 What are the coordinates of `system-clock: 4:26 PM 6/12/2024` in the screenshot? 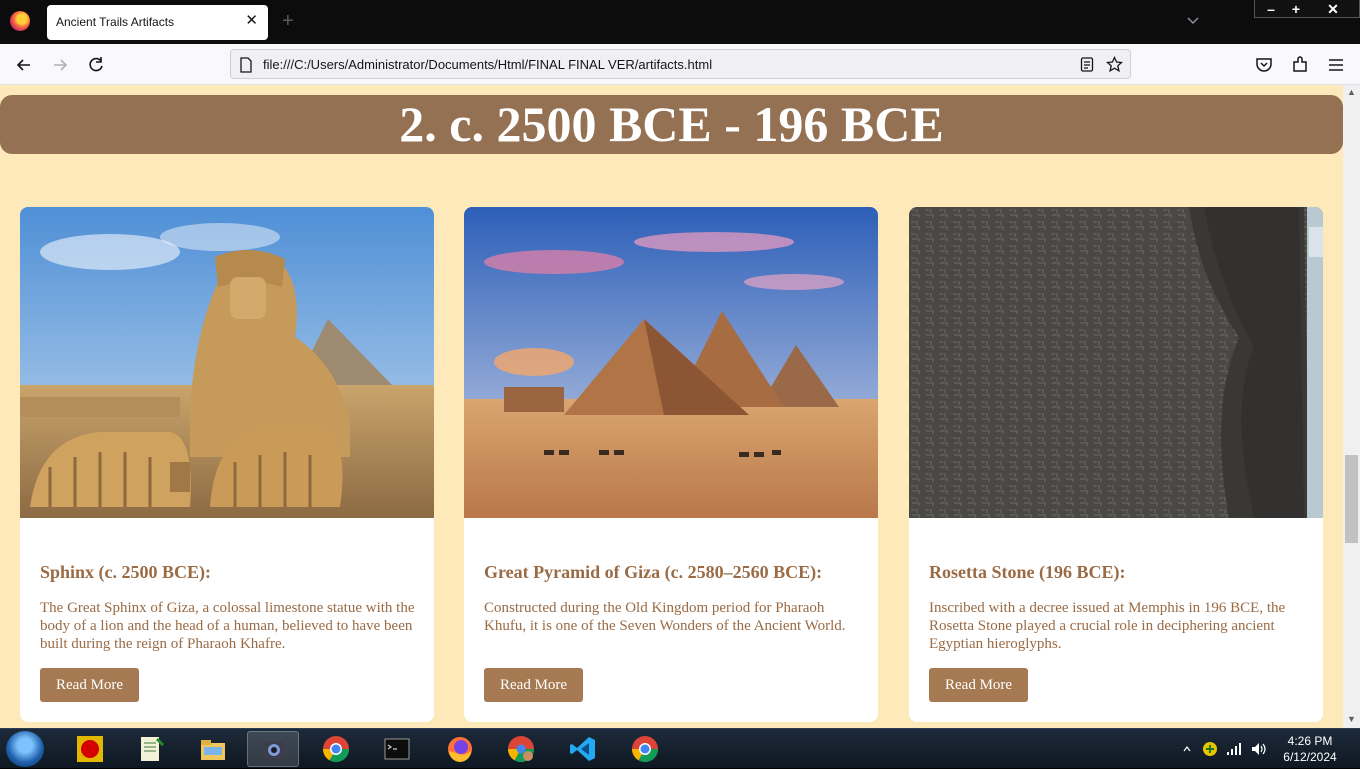 It's located at (1310, 749).